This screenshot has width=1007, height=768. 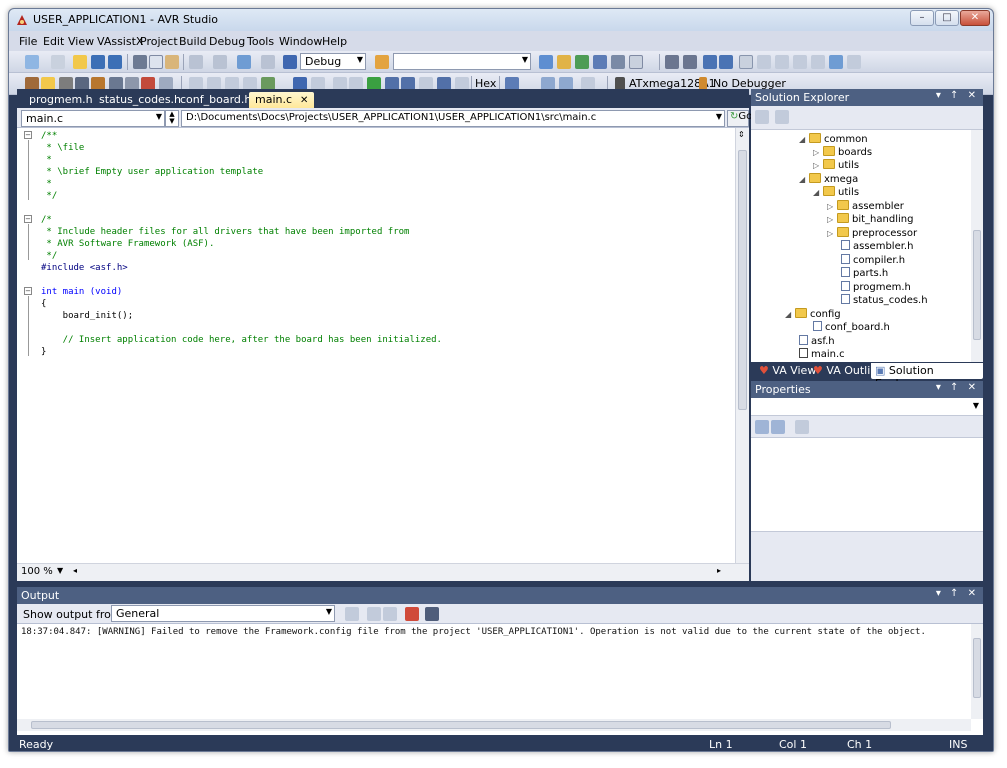 What do you see at coordinates (922, 18) in the screenshot?
I see `minimize-button: –` at bounding box center [922, 18].